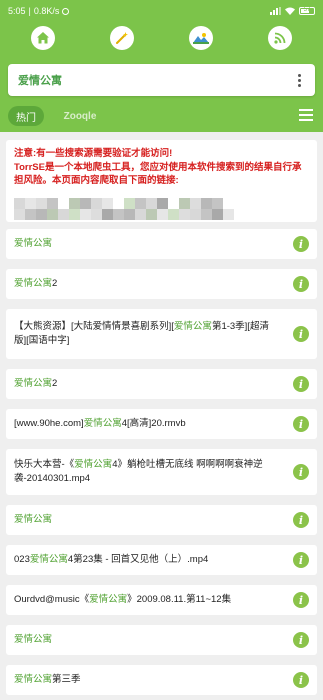 This screenshot has height=700, width=323. Describe the element at coordinates (161, 11) in the screenshot. I see `status-bar: 5:05 | 0.8K/s 57` at that location.